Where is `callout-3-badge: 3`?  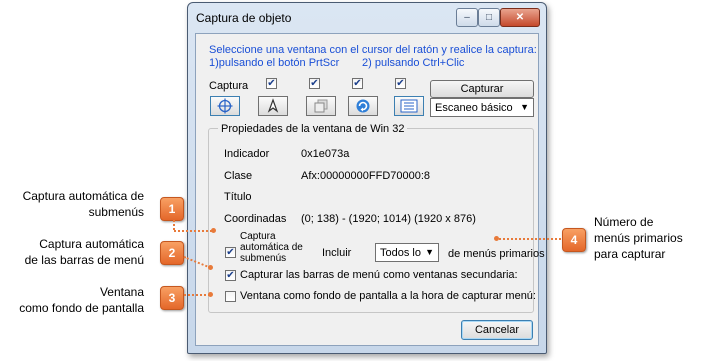 callout-3-badge: 3 is located at coordinates (172, 298).